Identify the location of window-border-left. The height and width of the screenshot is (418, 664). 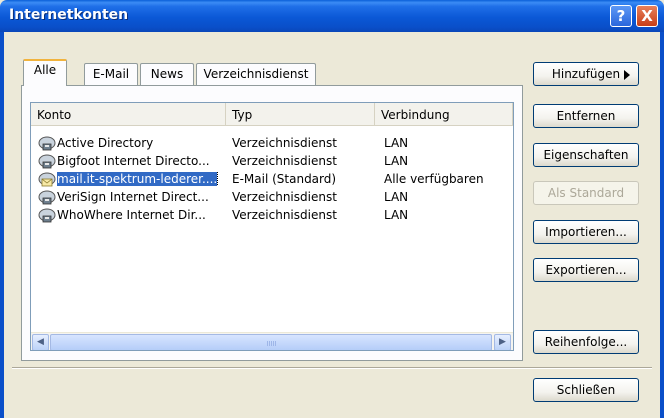
(2, 225).